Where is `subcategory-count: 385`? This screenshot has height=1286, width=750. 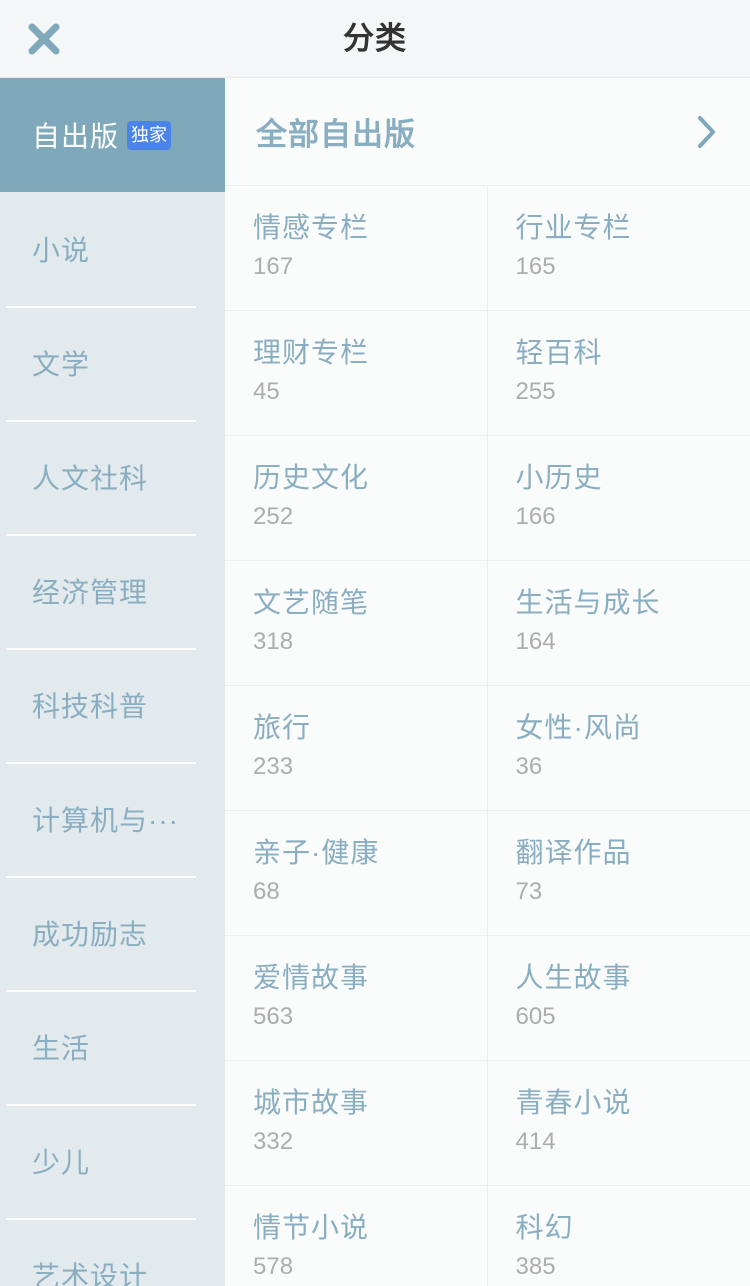 subcategory-count: 385 is located at coordinates (535, 1267).